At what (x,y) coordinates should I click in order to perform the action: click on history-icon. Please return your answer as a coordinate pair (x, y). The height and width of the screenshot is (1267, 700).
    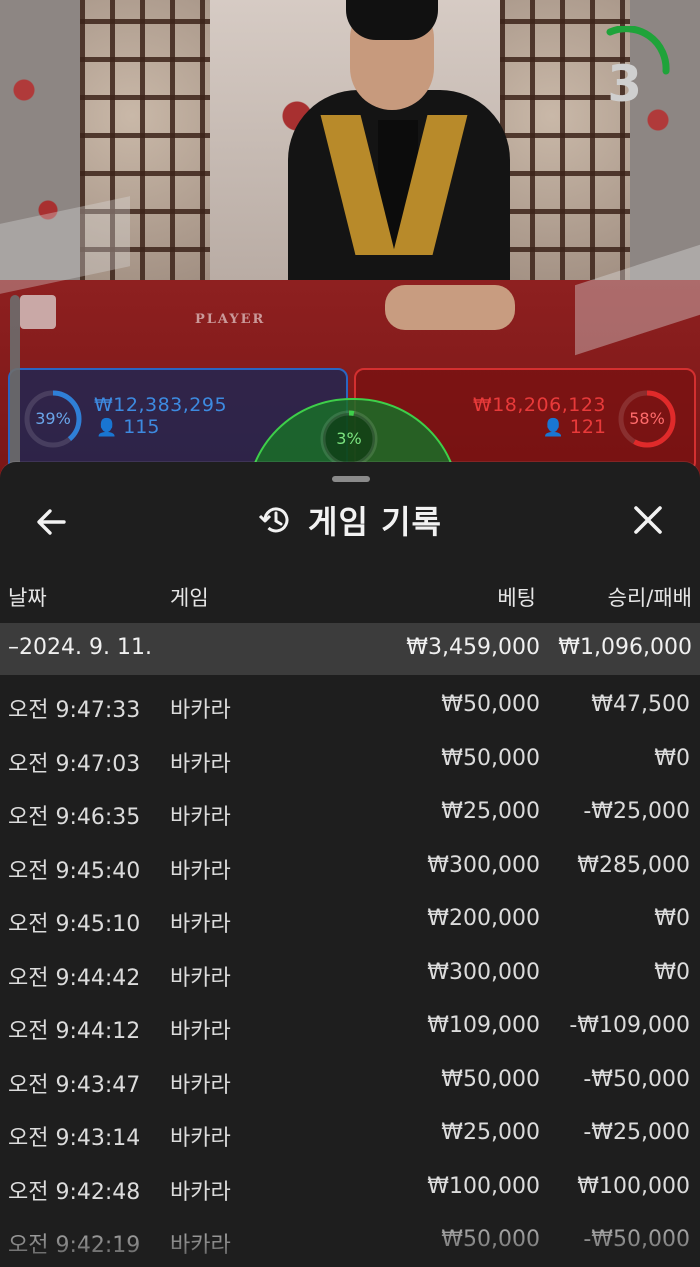
    Looking at the image, I should click on (273, 520).